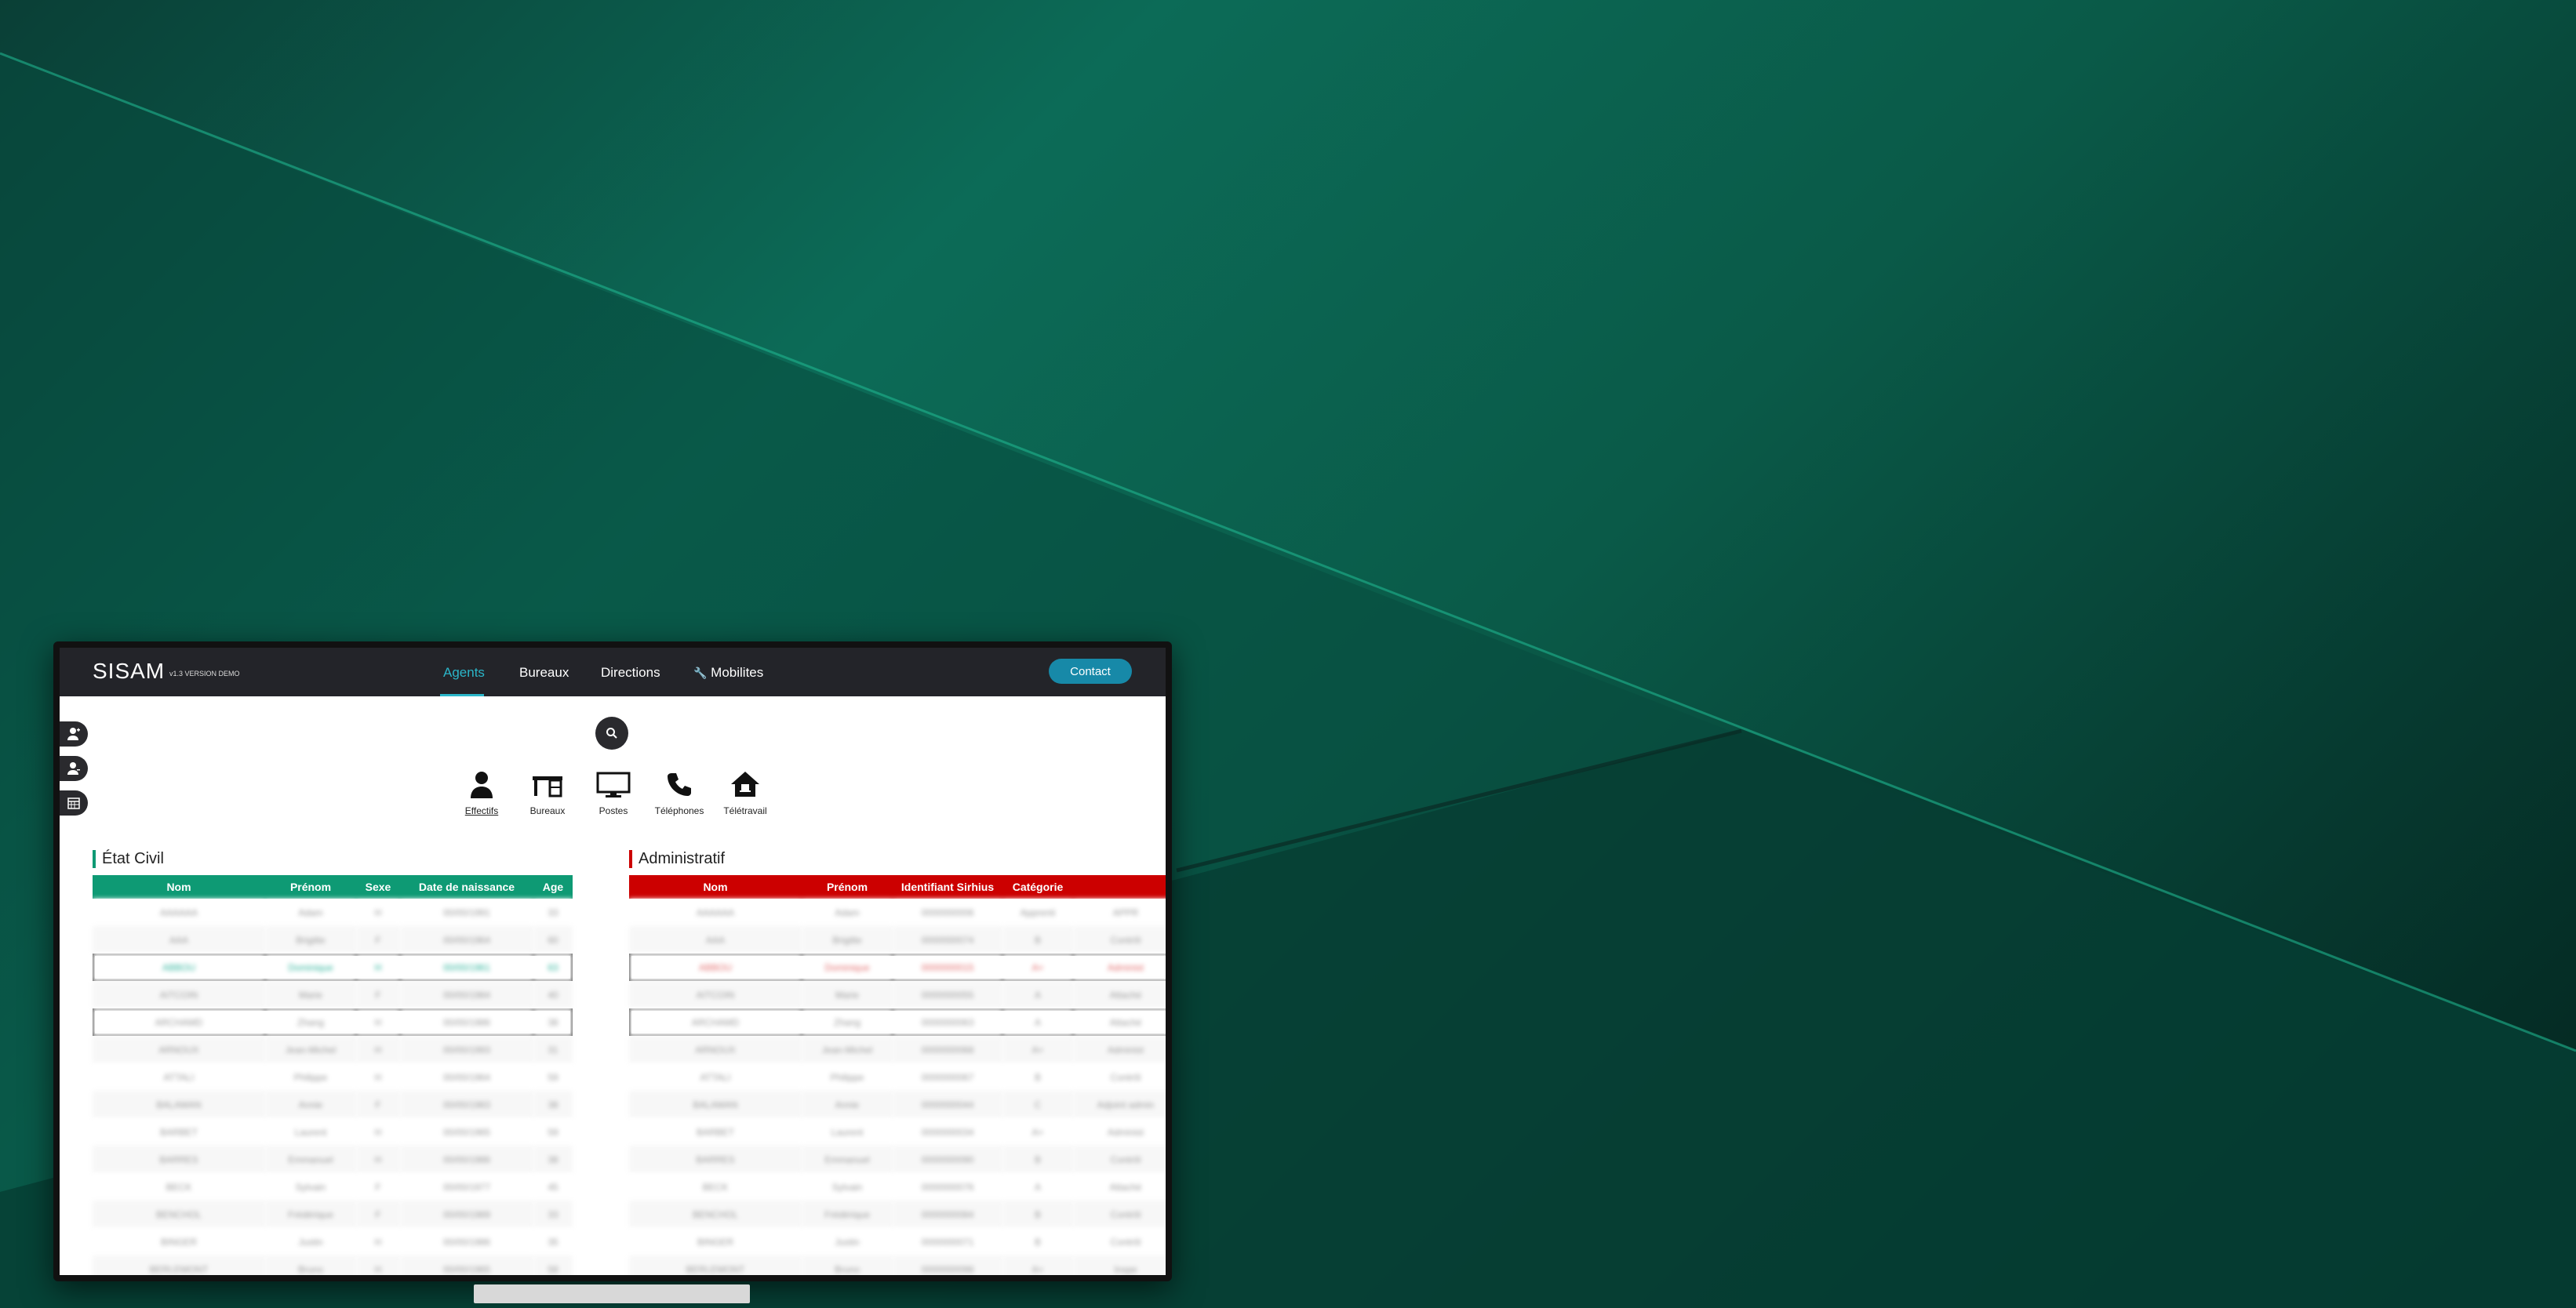 The height and width of the screenshot is (1308, 2576). What do you see at coordinates (333, 1049) in the screenshot?
I see `table-row: ARNOUX Jean-Michel H 00/00/1993 31` at bounding box center [333, 1049].